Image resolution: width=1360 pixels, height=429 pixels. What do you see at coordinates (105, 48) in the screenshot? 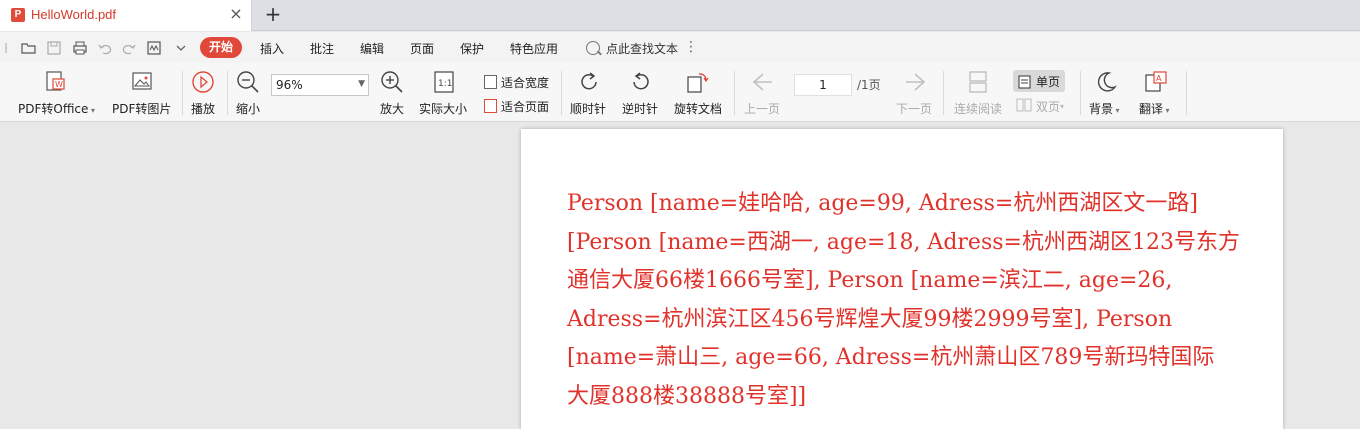
I see `undo-icon` at bounding box center [105, 48].